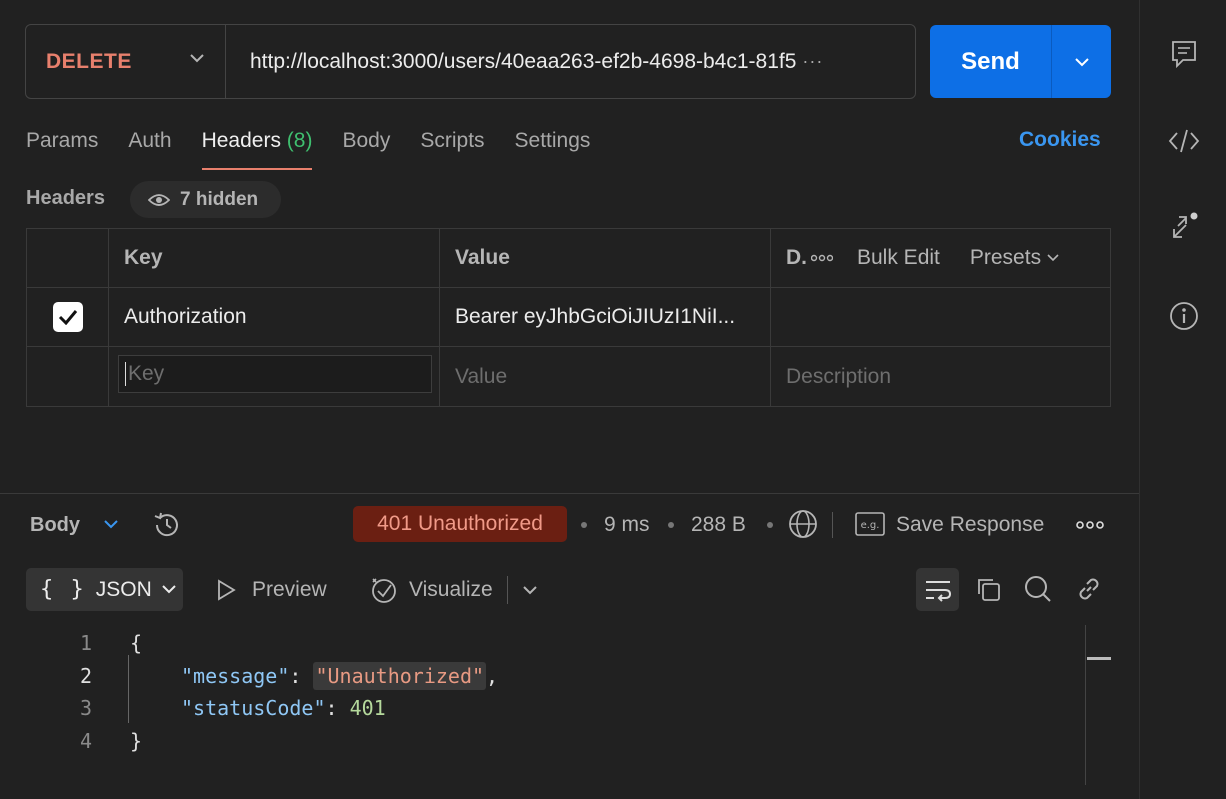 The image size is (1226, 799). I want to click on save-response-button: Save Response, so click(970, 525).